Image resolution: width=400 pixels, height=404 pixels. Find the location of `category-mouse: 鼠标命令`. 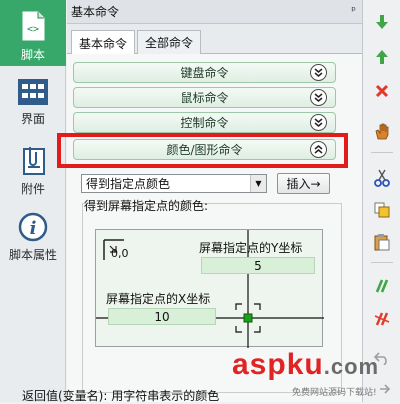

category-mouse: 鼠标命令 is located at coordinates (204, 97).